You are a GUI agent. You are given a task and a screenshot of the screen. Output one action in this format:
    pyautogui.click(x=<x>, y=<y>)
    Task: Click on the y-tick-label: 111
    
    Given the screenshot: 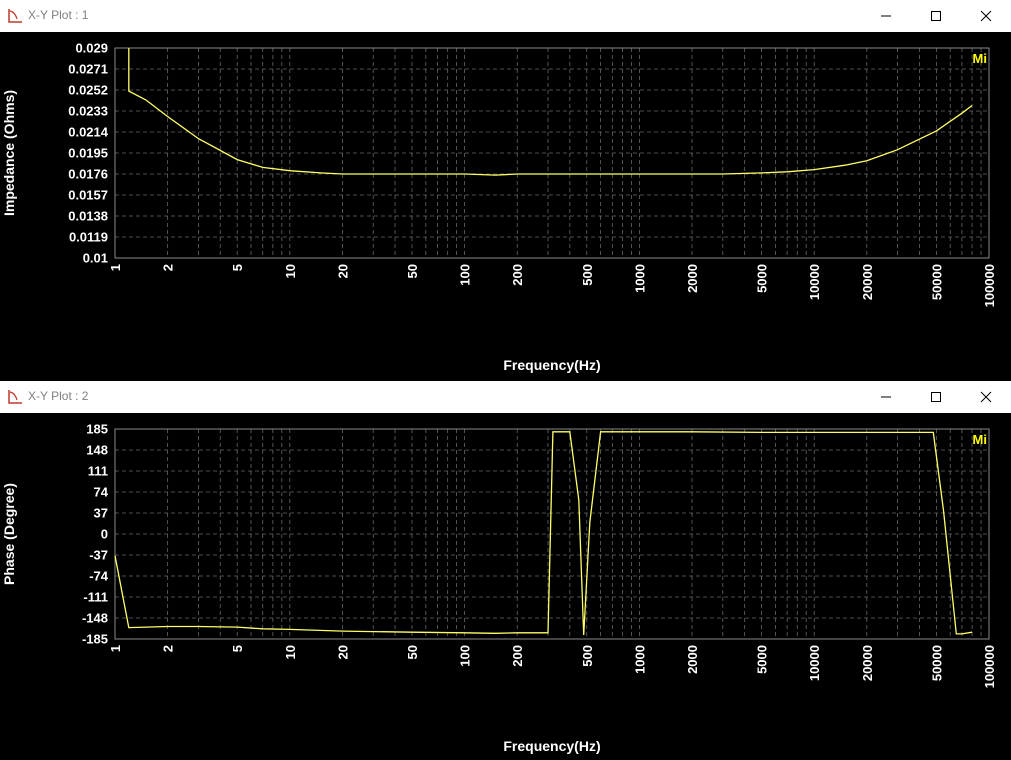 What is the action you would take?
    pyautogui.click(x=98, y=471)
    